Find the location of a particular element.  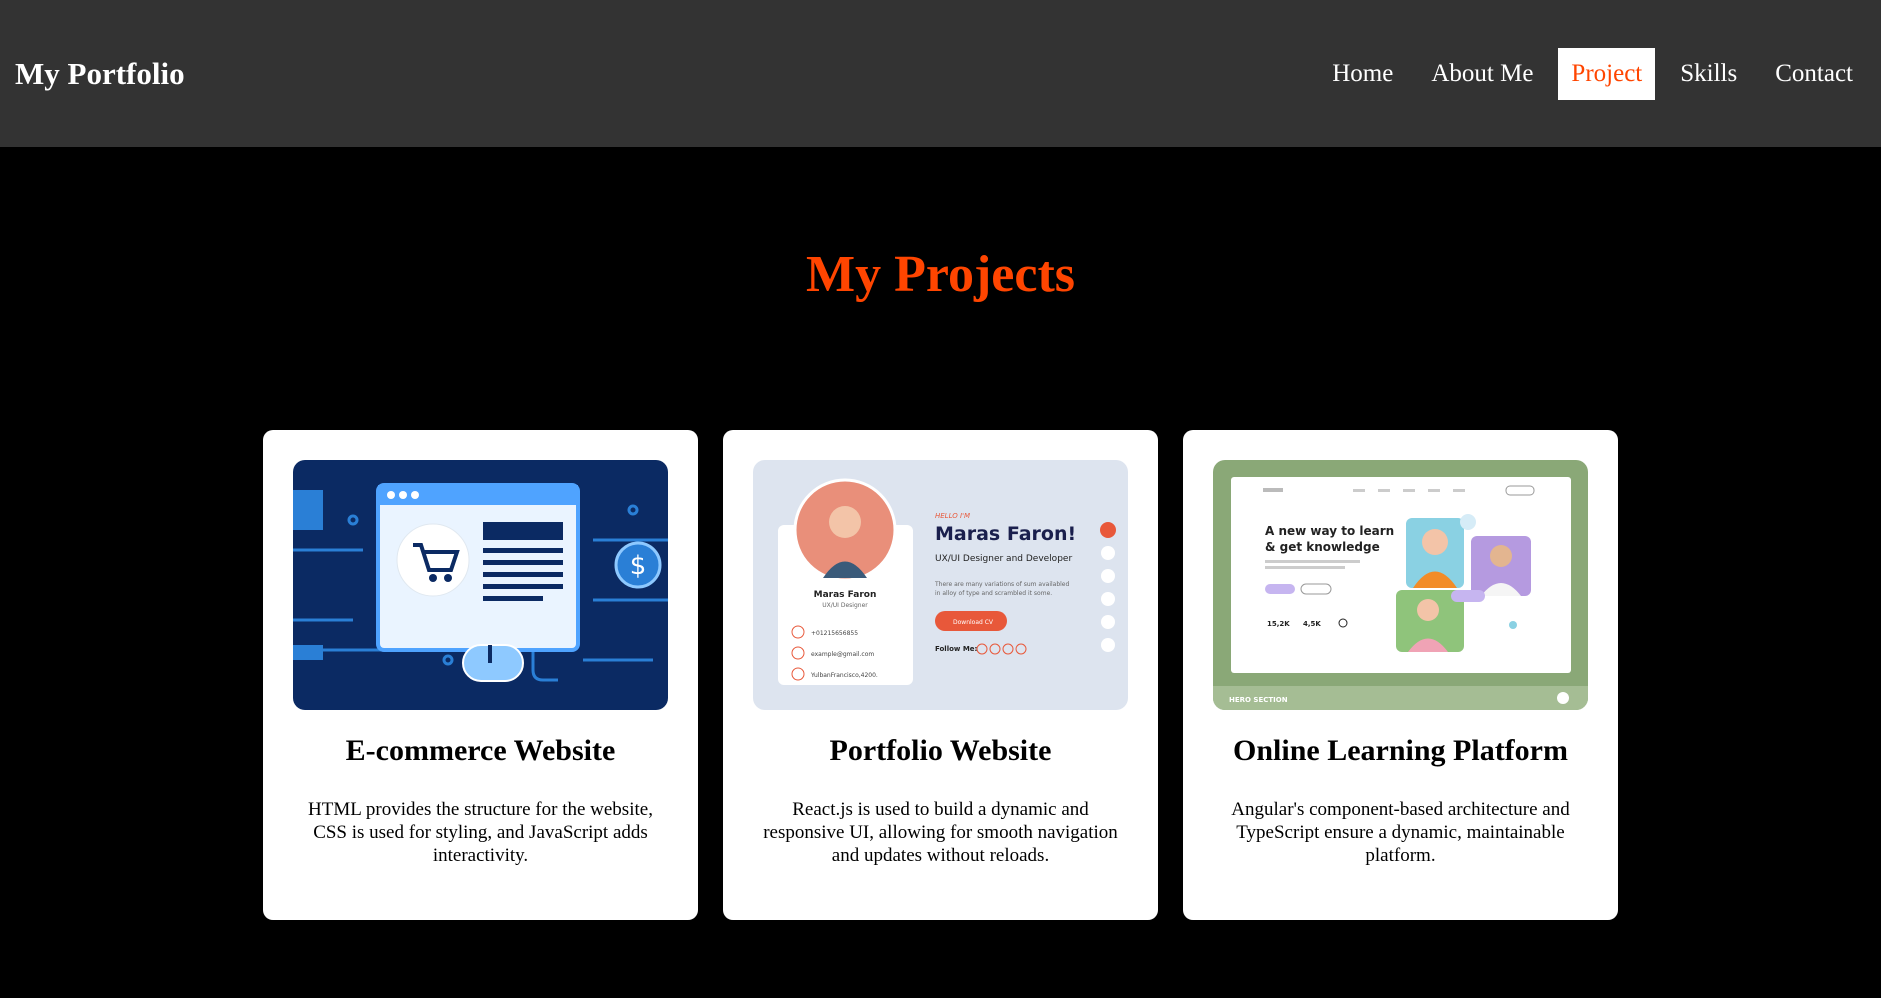

mockup-stat1: 15,2K is located at coordinates (1278, 624).